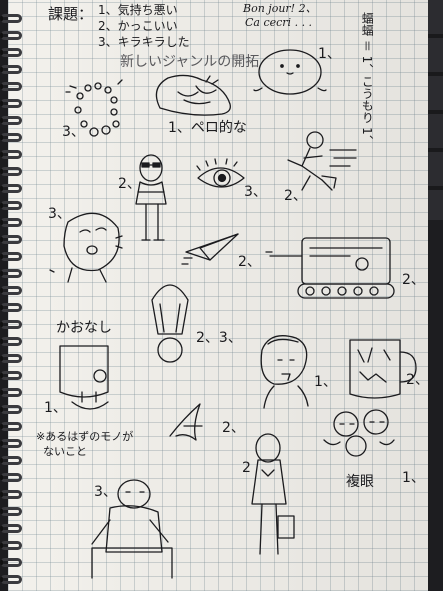 Image resolution: width=443 pixels, height=591 pixels. Describe the element at coordinates (71, 14) in the screenshot. I see `assignment-title: 課題：` at that location.